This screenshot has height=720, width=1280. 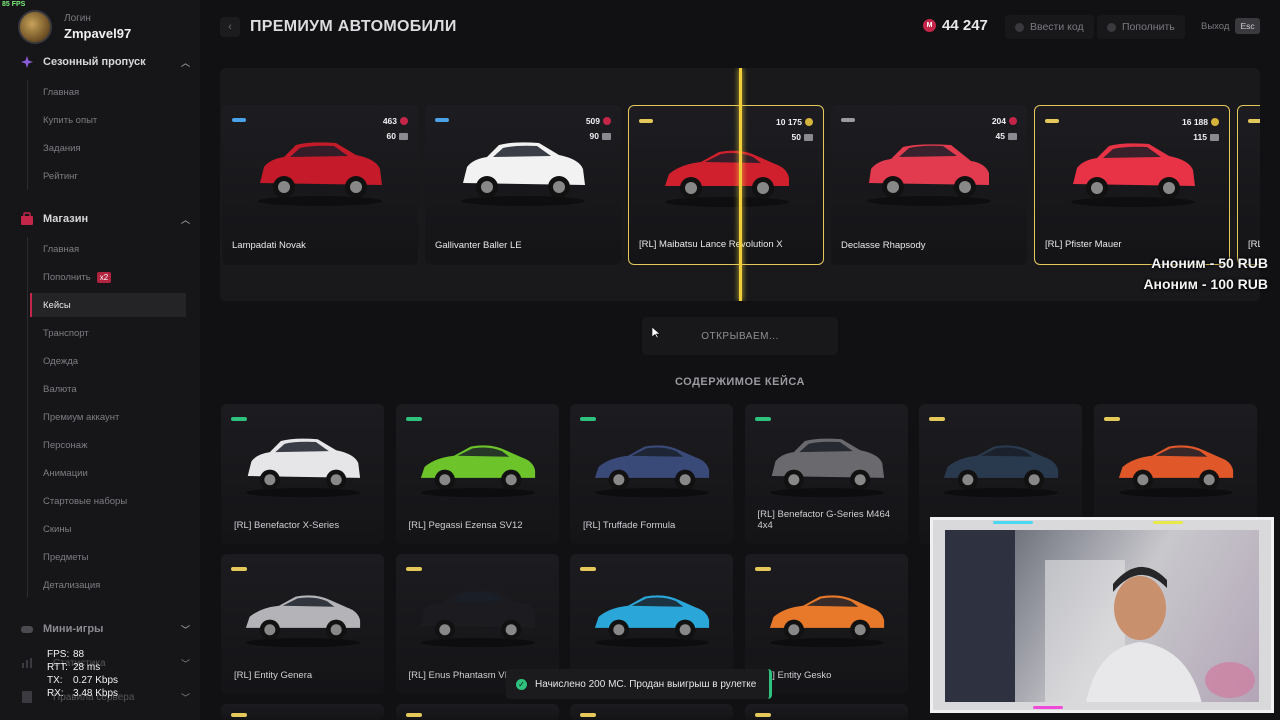 I want to click on car-name: [RL] Truffade Formula, so click(x=629, y=525).